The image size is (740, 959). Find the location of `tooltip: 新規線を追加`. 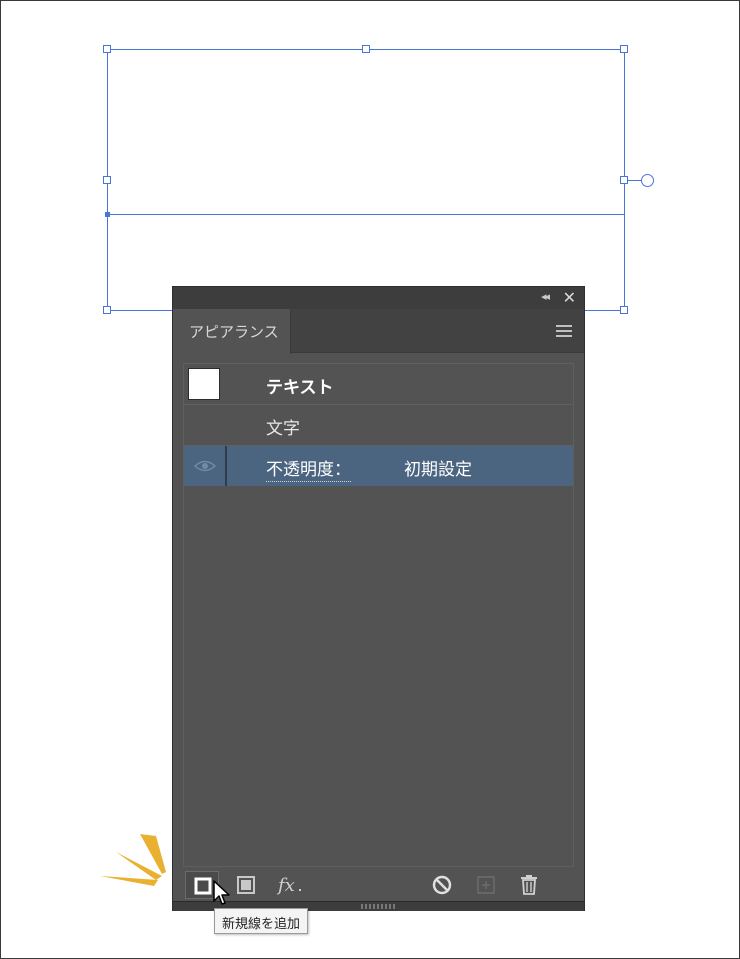

tooltip: 新規線を追加 is located at coordinates (261, 921).